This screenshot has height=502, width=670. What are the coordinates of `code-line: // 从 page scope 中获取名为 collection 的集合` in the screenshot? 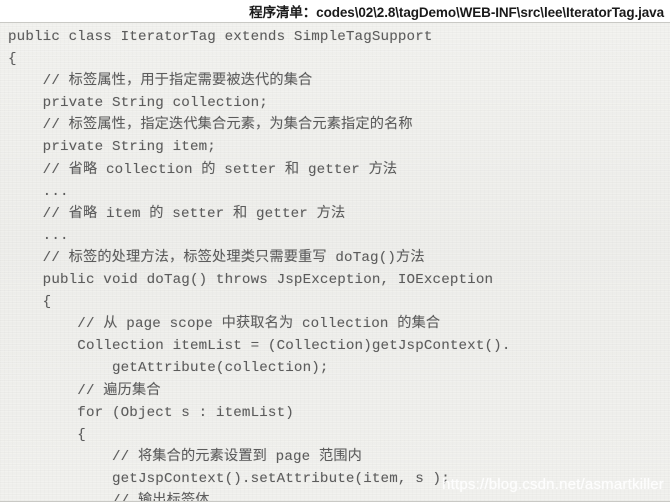 It's located at (224, 324).